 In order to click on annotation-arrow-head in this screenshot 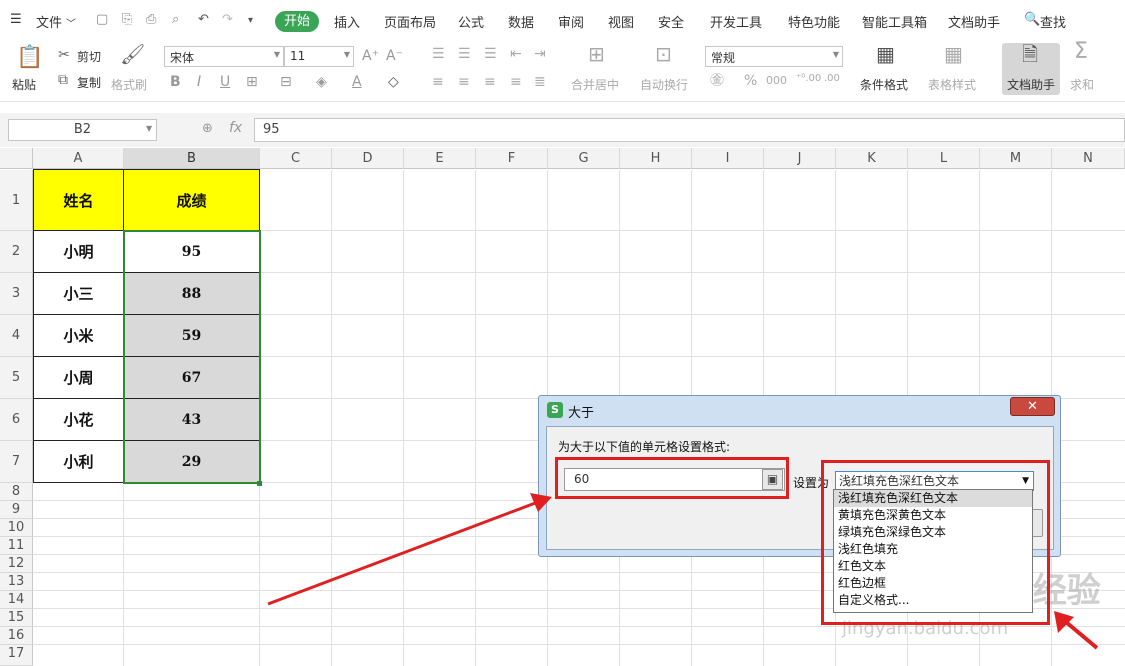, I will do `click(1064, 622)`.